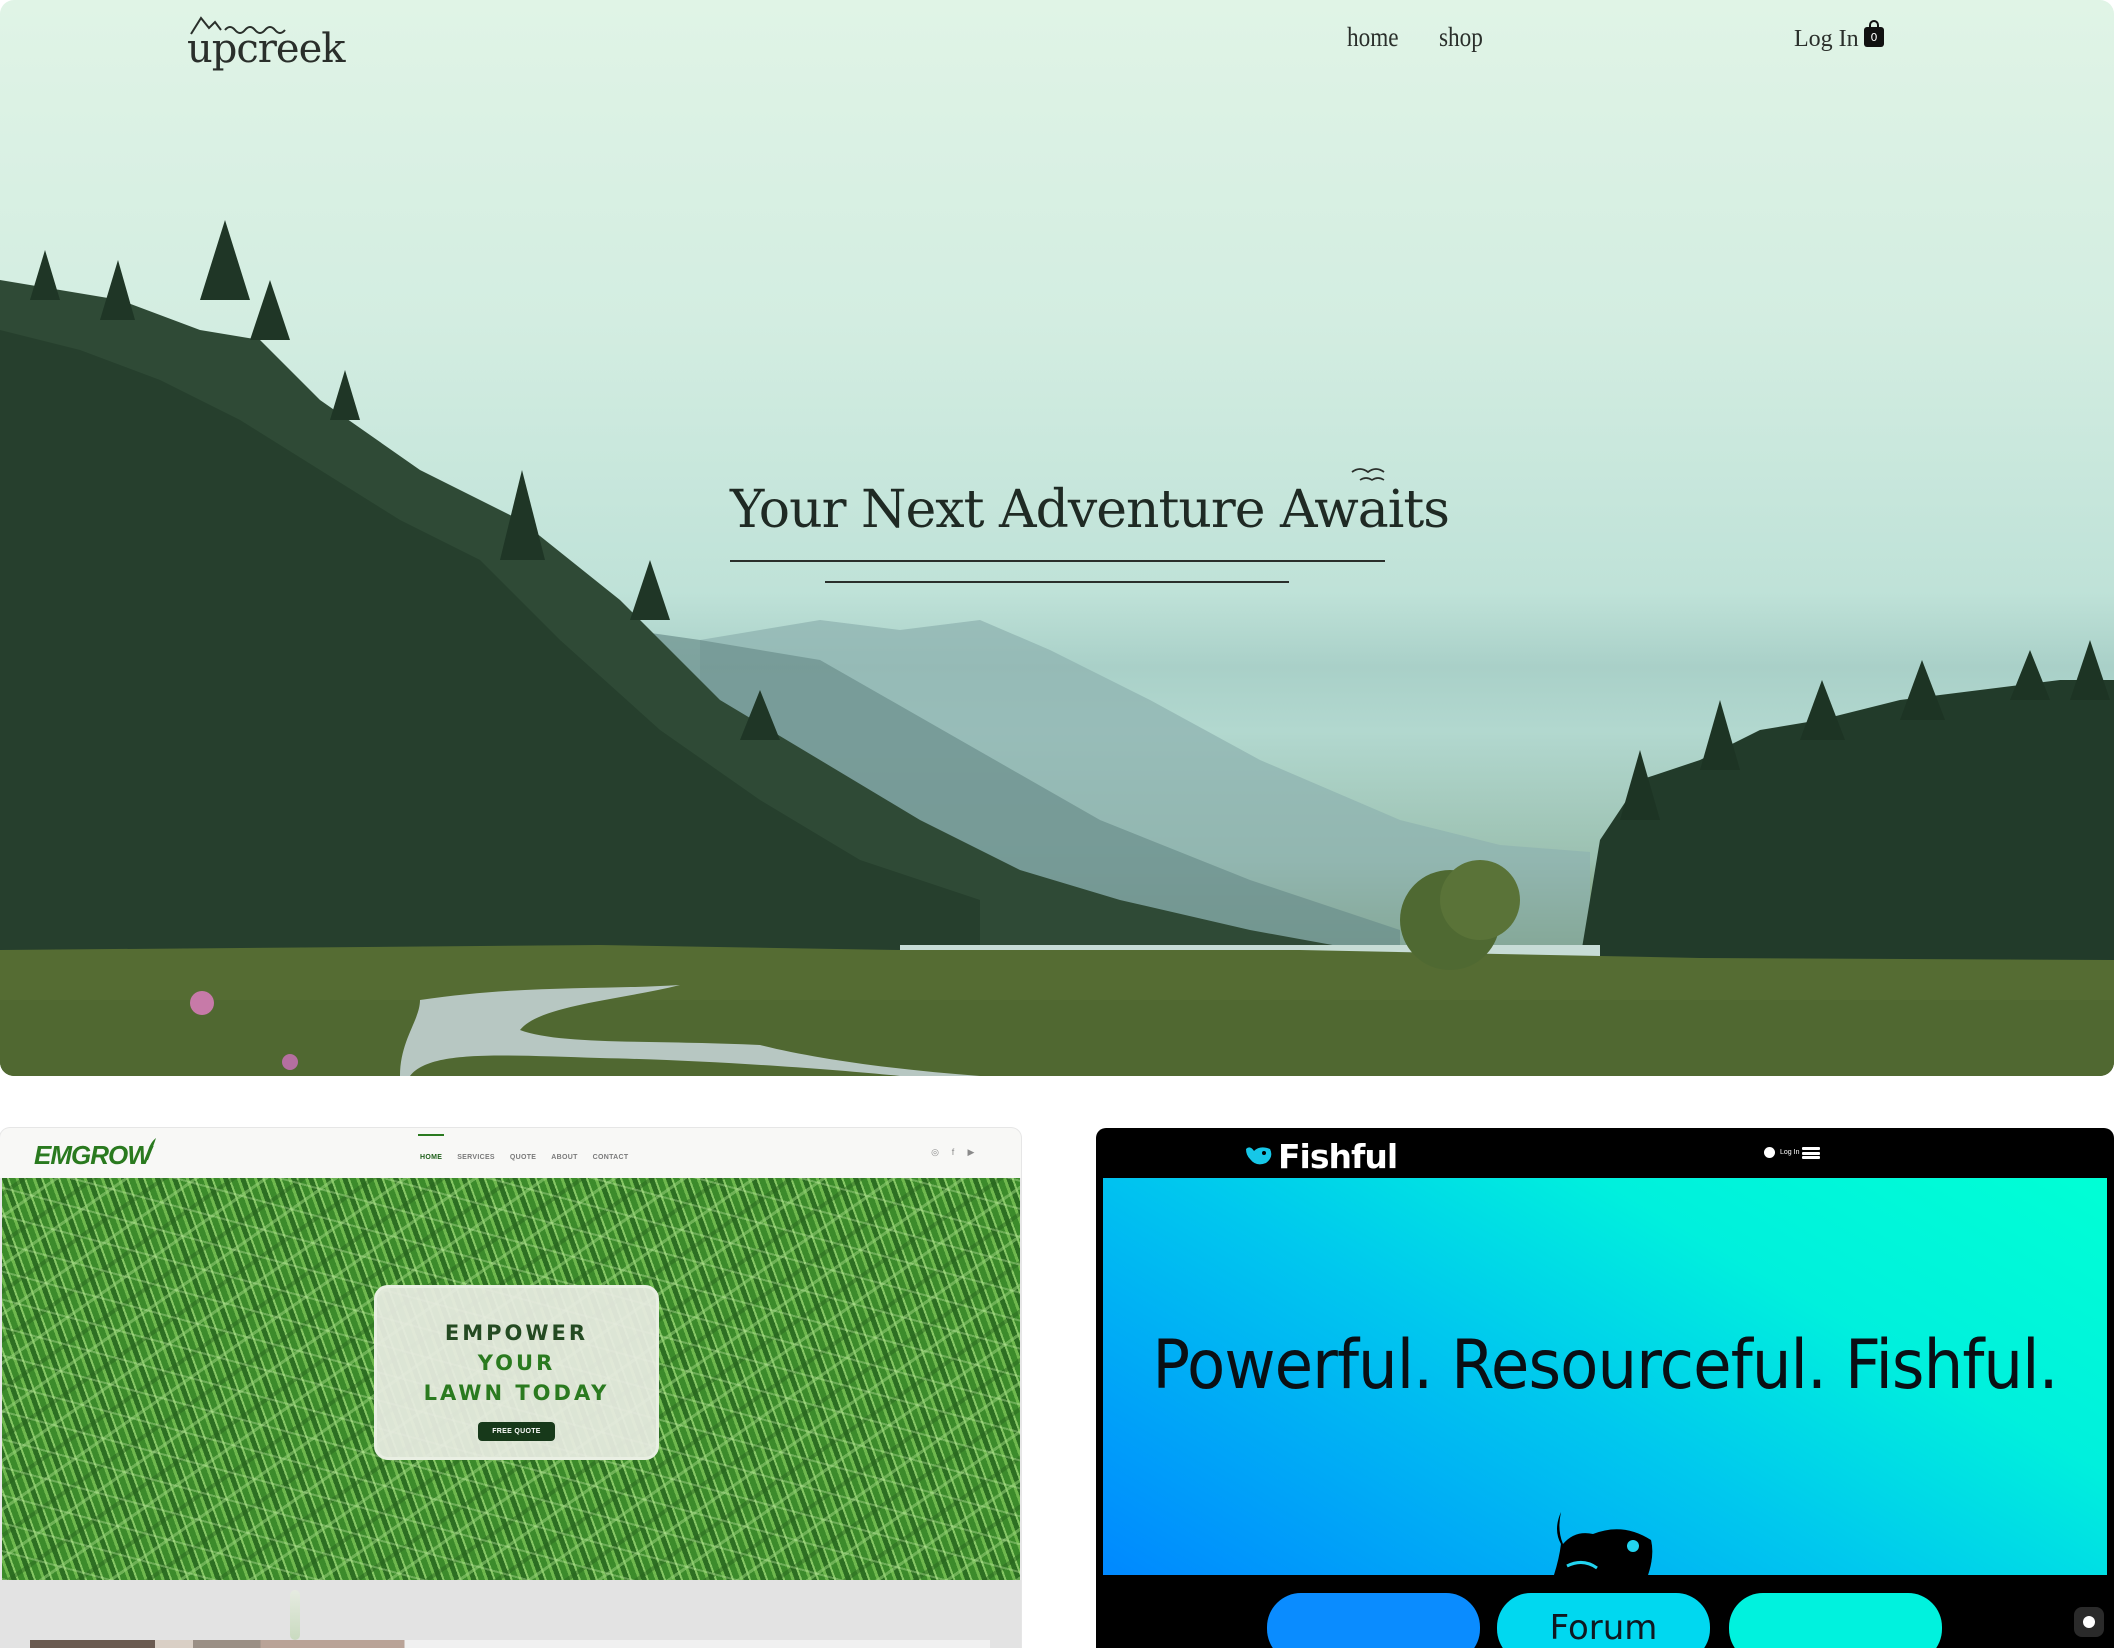 This screenshot has height=1648, width=2114. I want to click on emgrow-nav: HOME SERVICES QUOTE ABOUT CONTACT, so click(523, 1153).